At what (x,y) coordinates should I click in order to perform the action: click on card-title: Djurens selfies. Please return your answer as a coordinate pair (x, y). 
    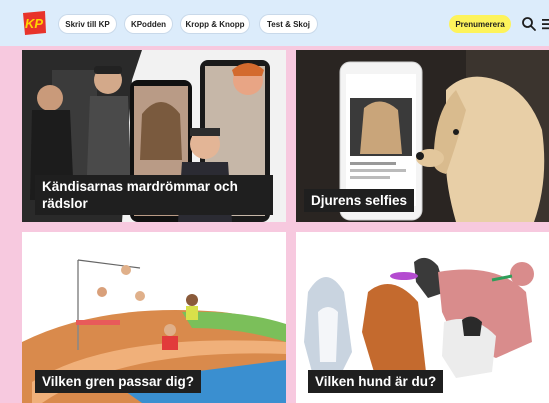
    Looking at the image, I should click on (359, 200).